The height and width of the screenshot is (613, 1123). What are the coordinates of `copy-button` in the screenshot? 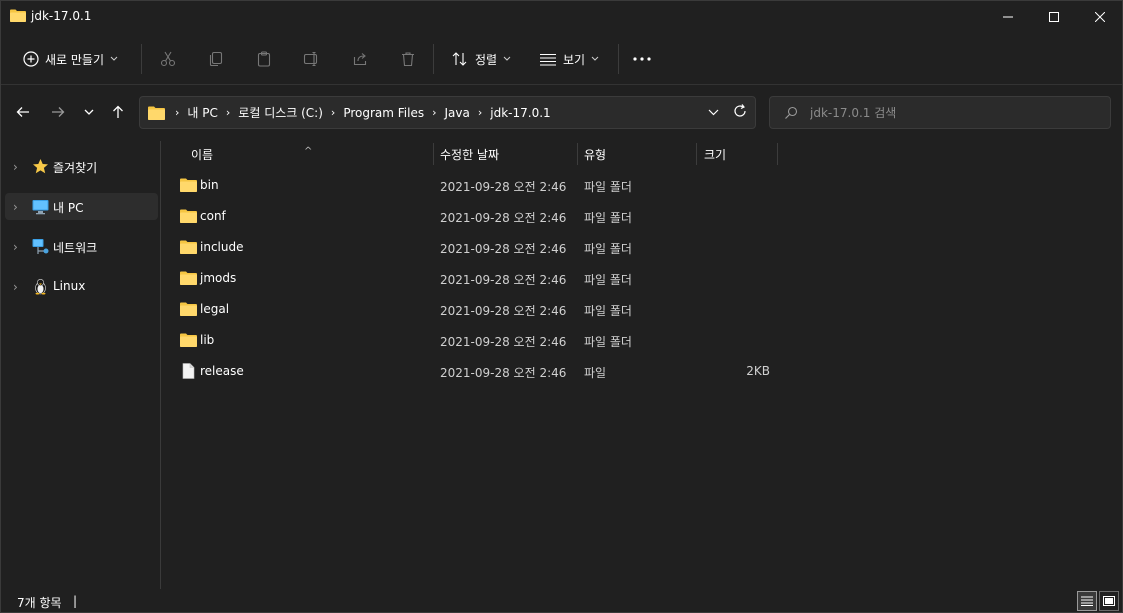 It's located at (216, 59).